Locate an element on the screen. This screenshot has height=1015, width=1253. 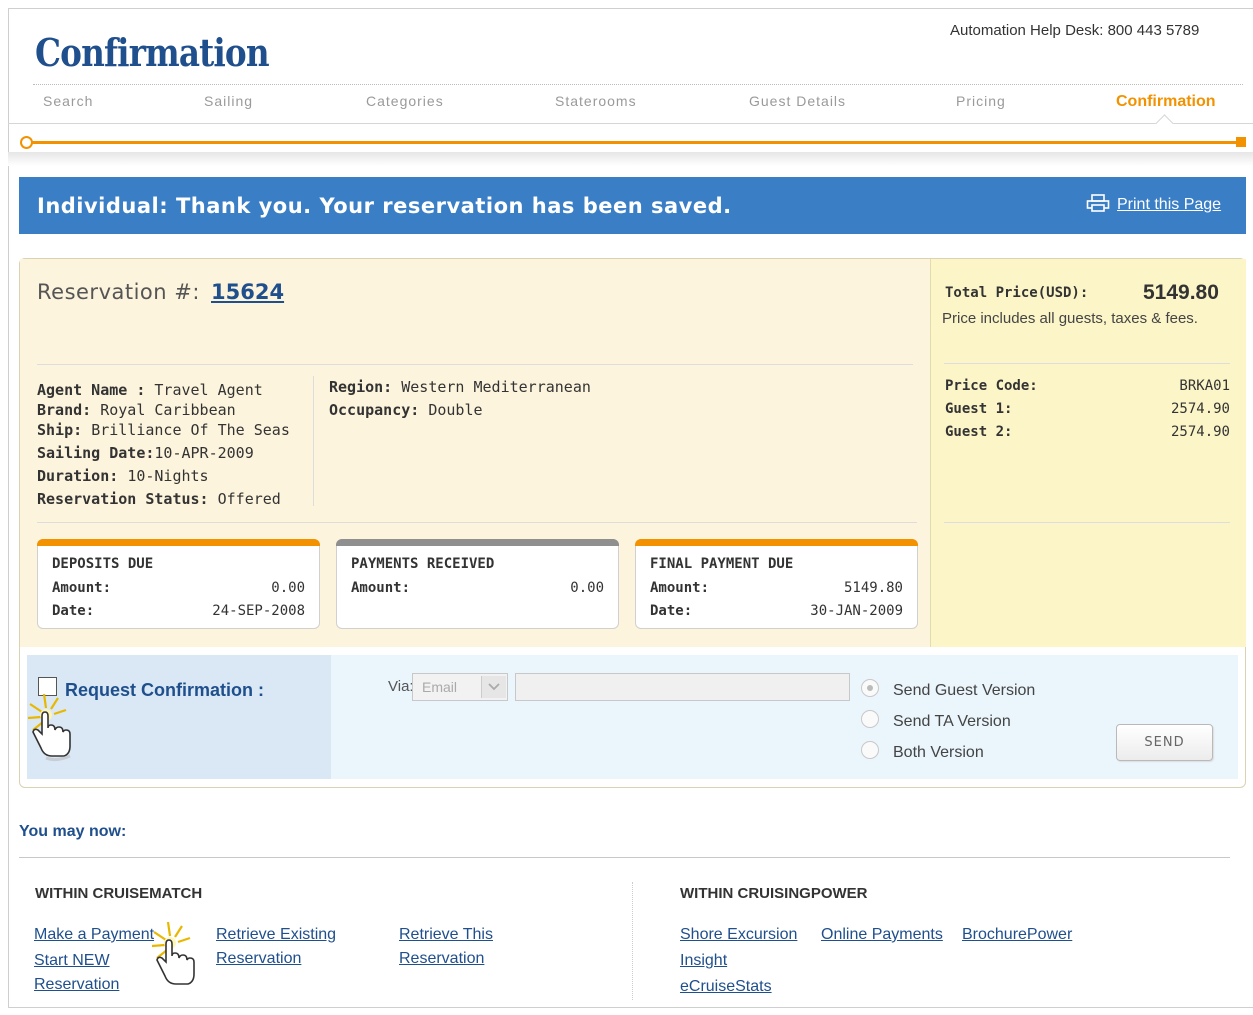
printer-icon is located at coordinates (1098, 205).